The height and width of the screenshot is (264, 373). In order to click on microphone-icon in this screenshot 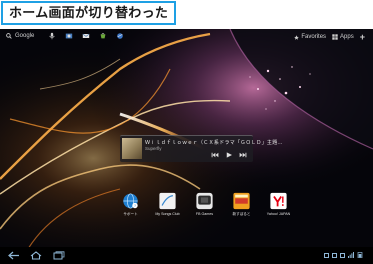, I will do `click(52, 36)`.